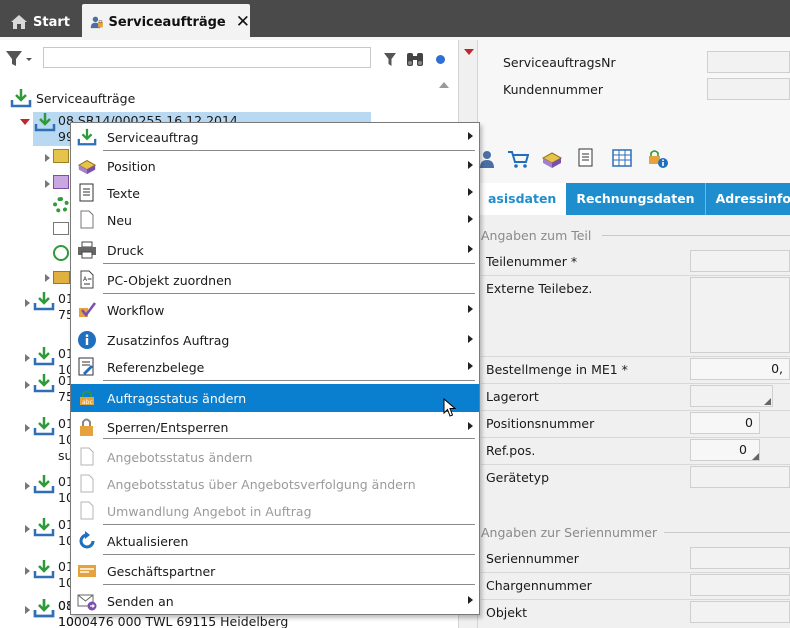 This screenshot has width=790, height=628. Describe the element at coordinates (173, 621) in the screenshot. I see `tree-order-text: 1000476 000 TWL 69115 Heidelberg` at that location.